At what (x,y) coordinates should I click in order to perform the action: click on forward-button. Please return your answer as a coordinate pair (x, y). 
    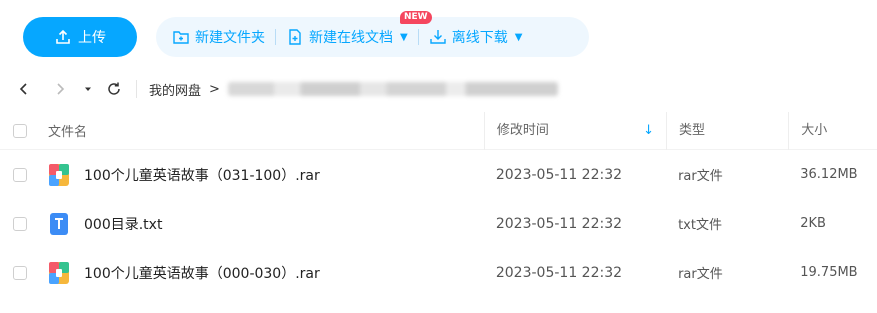
    Looking at the image, I should click on (60, 89).